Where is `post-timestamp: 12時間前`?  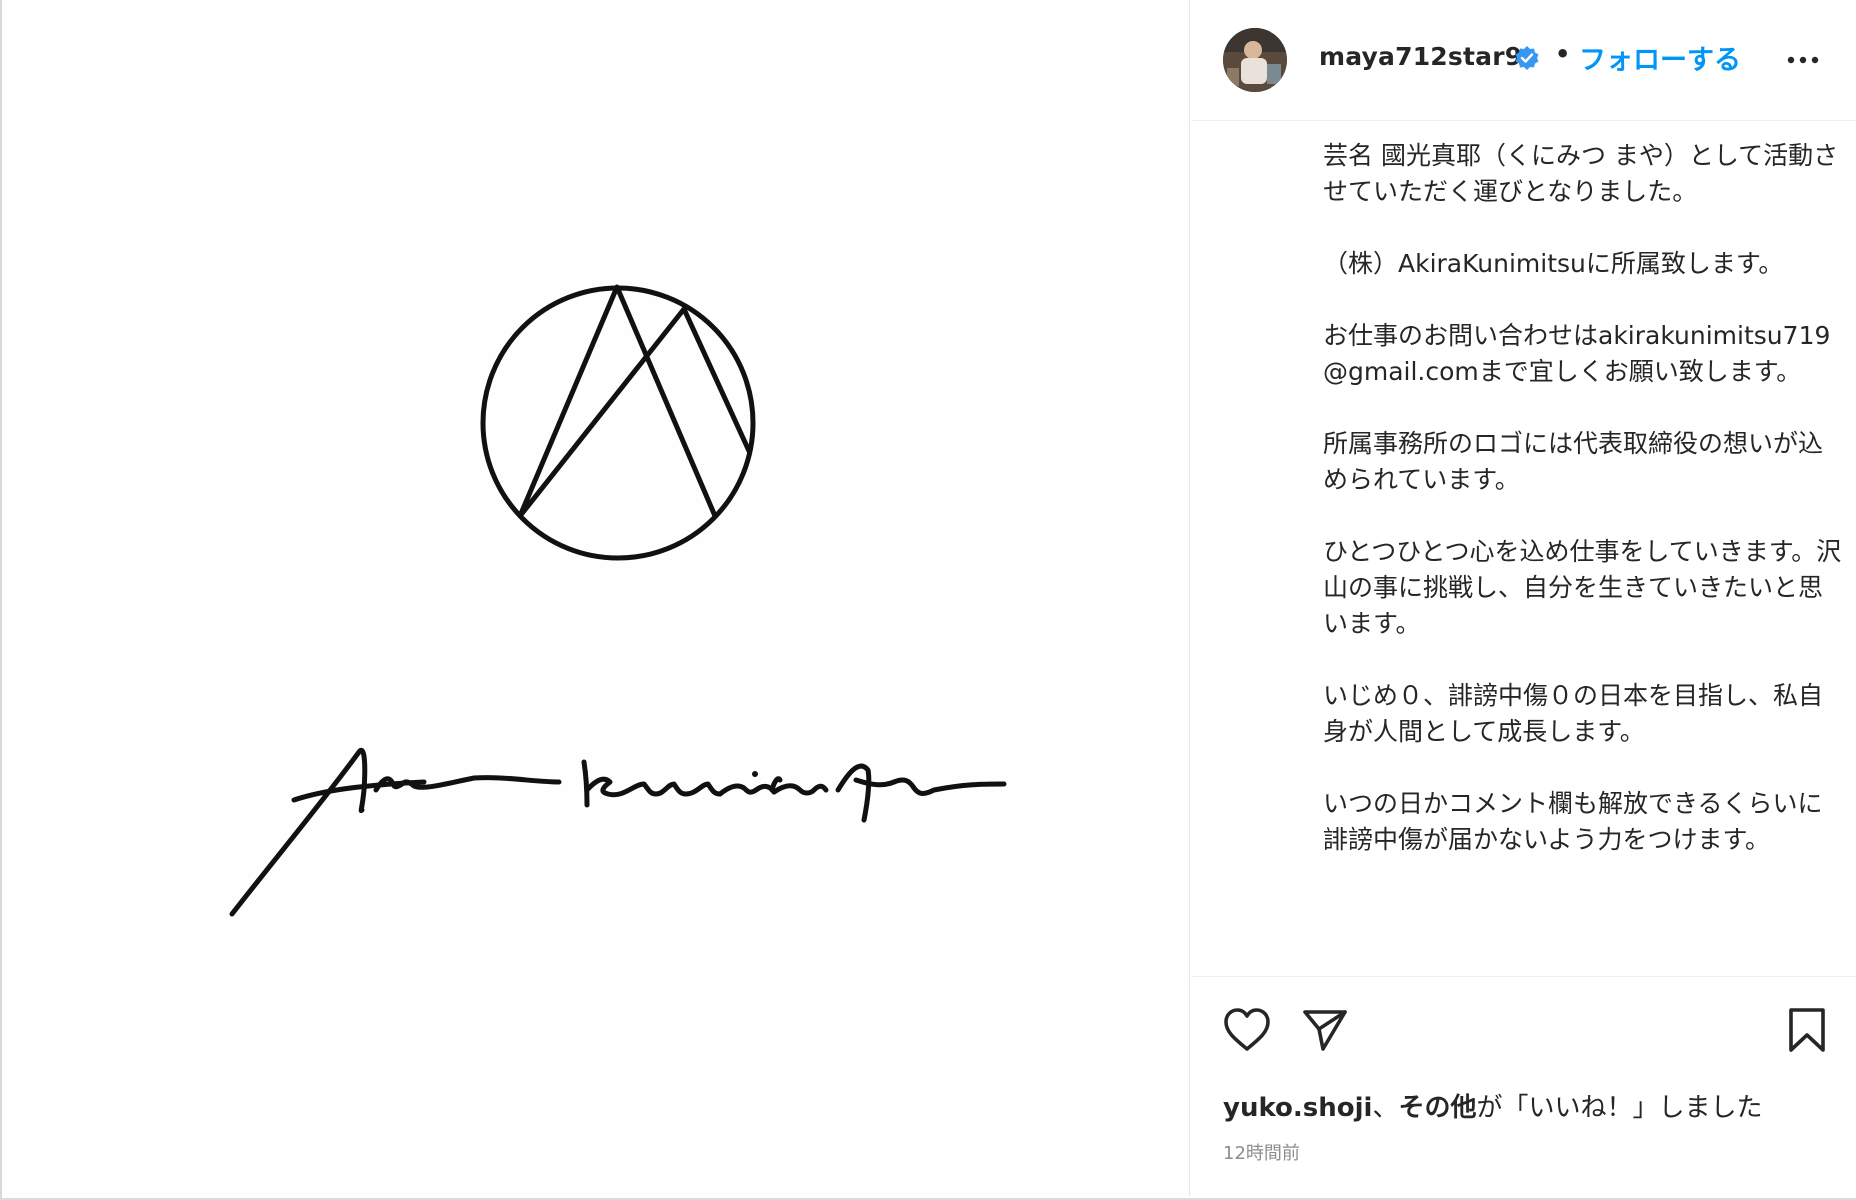 post-timestamp: 12時間前 is located at coordinates (1261, 1152).